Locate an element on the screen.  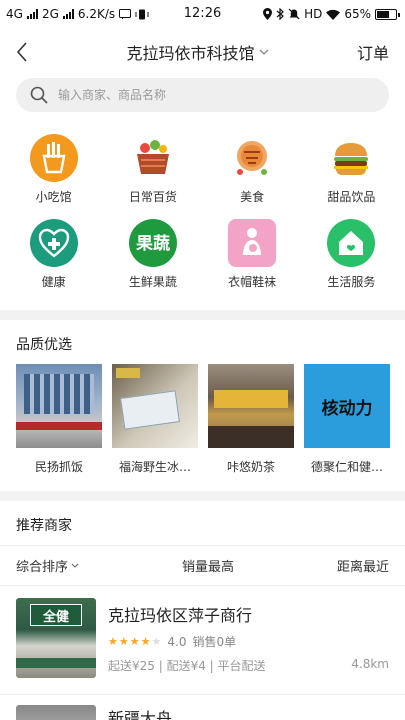
vegetables-icon: 果蔬 is located at coordinates (152, 243).